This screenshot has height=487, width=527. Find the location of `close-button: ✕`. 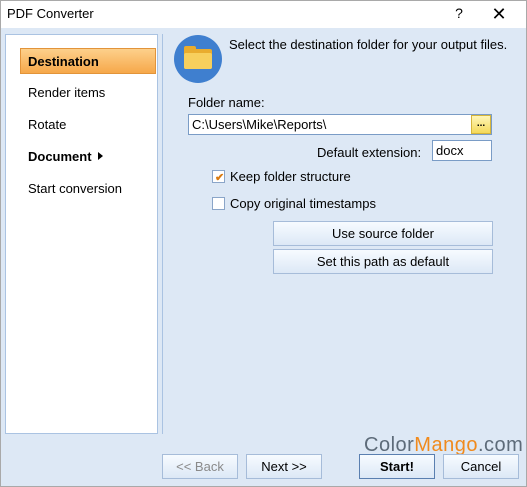

close-button: ✕ is located at coordinates (499, 14).